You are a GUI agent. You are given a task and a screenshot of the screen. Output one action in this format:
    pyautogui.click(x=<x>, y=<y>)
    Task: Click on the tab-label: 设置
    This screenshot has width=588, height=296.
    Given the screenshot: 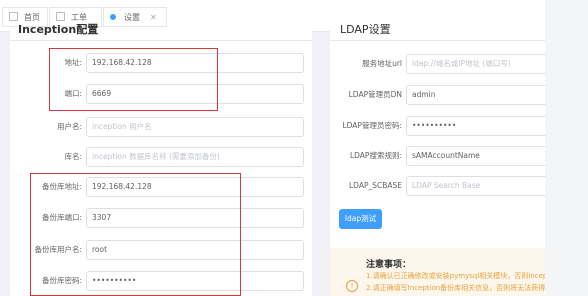 What is the action you would take?
    pyautogui.click(x=132, y=17)
    